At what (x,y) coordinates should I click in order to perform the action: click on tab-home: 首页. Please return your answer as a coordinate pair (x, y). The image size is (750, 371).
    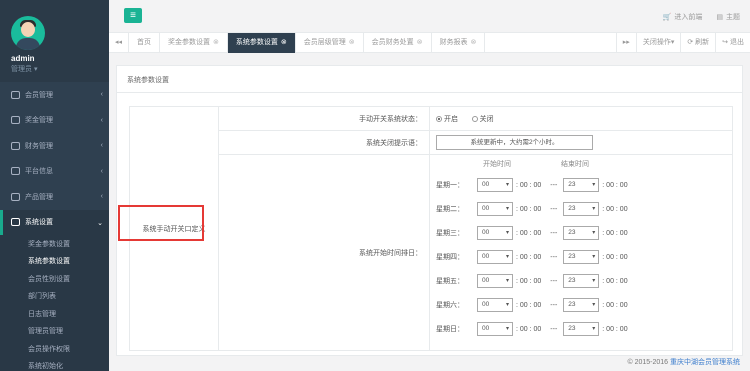
    Looking at the image, I should click on (144, 43).